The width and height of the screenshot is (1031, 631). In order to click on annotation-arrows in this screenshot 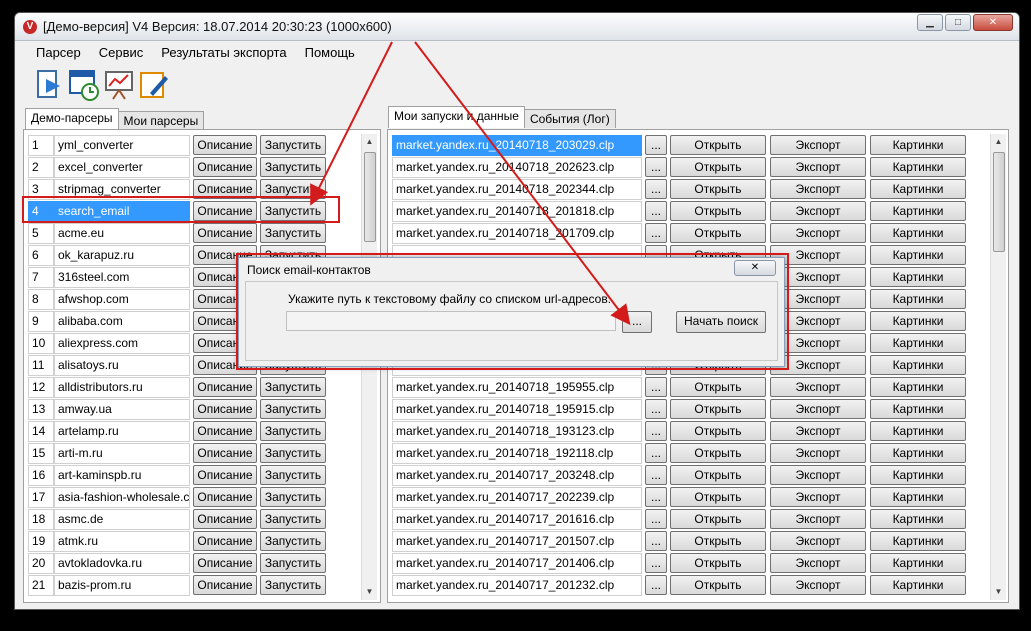, I will do `click(470, 183)`.